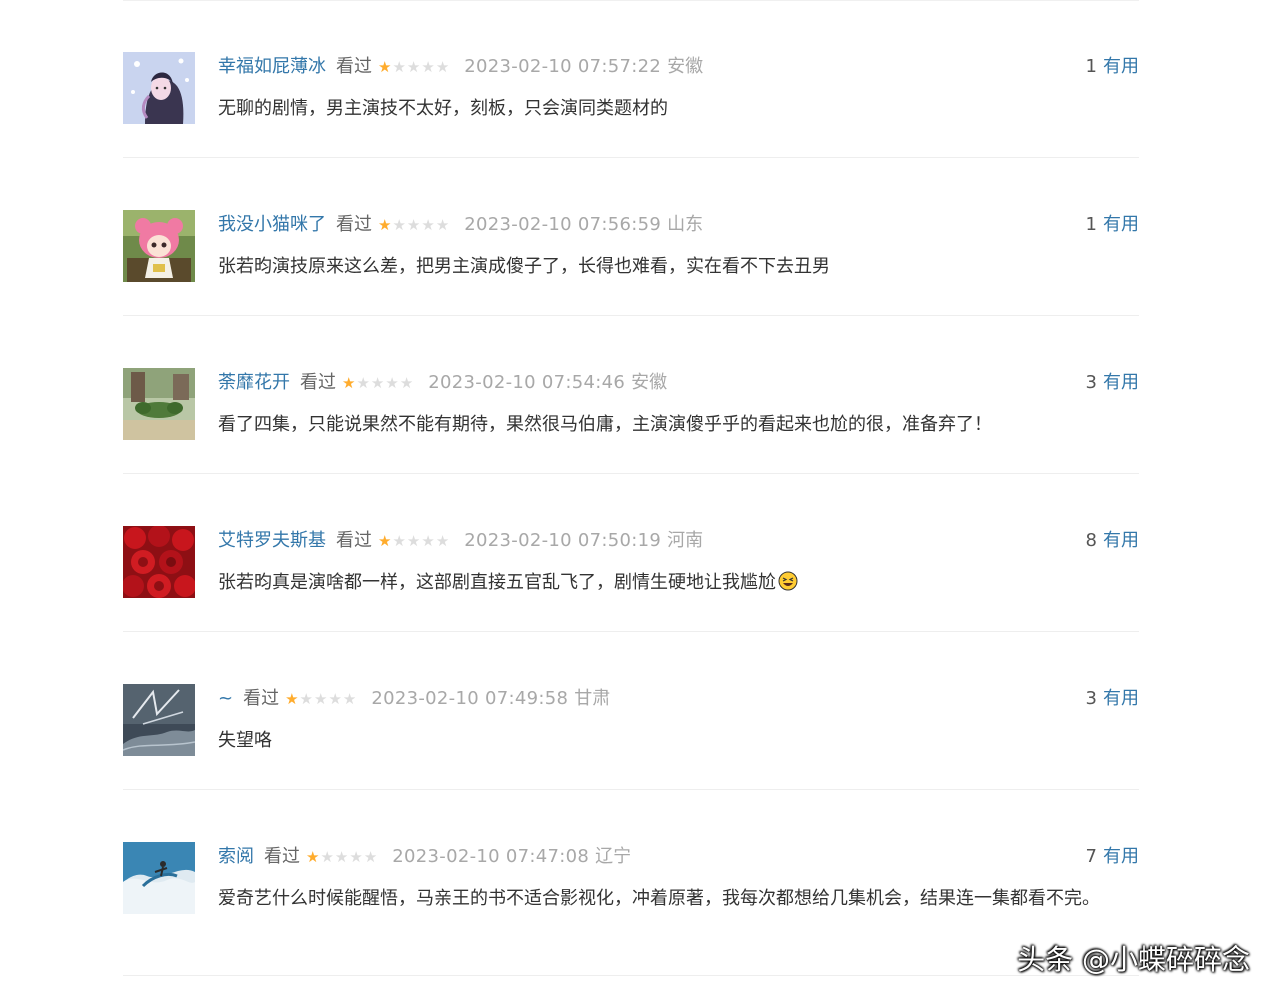  I want to click on comment-time: 2023-02-10 07:57:22, so click(563, 66).